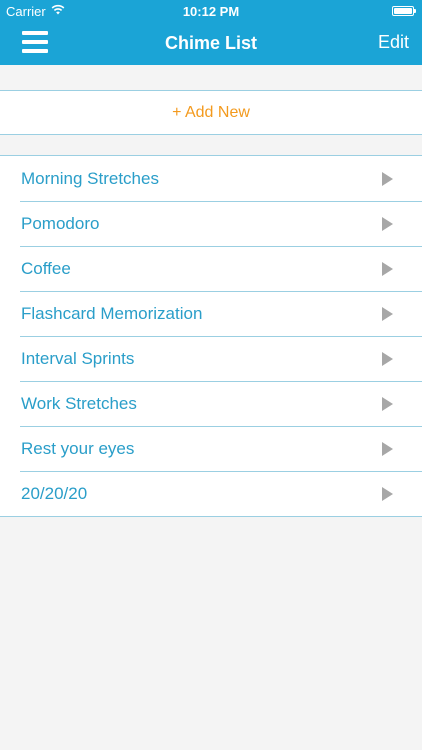  Describe the element at coordinates (112, 313) in the screenshot. I see `chime-item-label: Flashcard Memorization` at that location.